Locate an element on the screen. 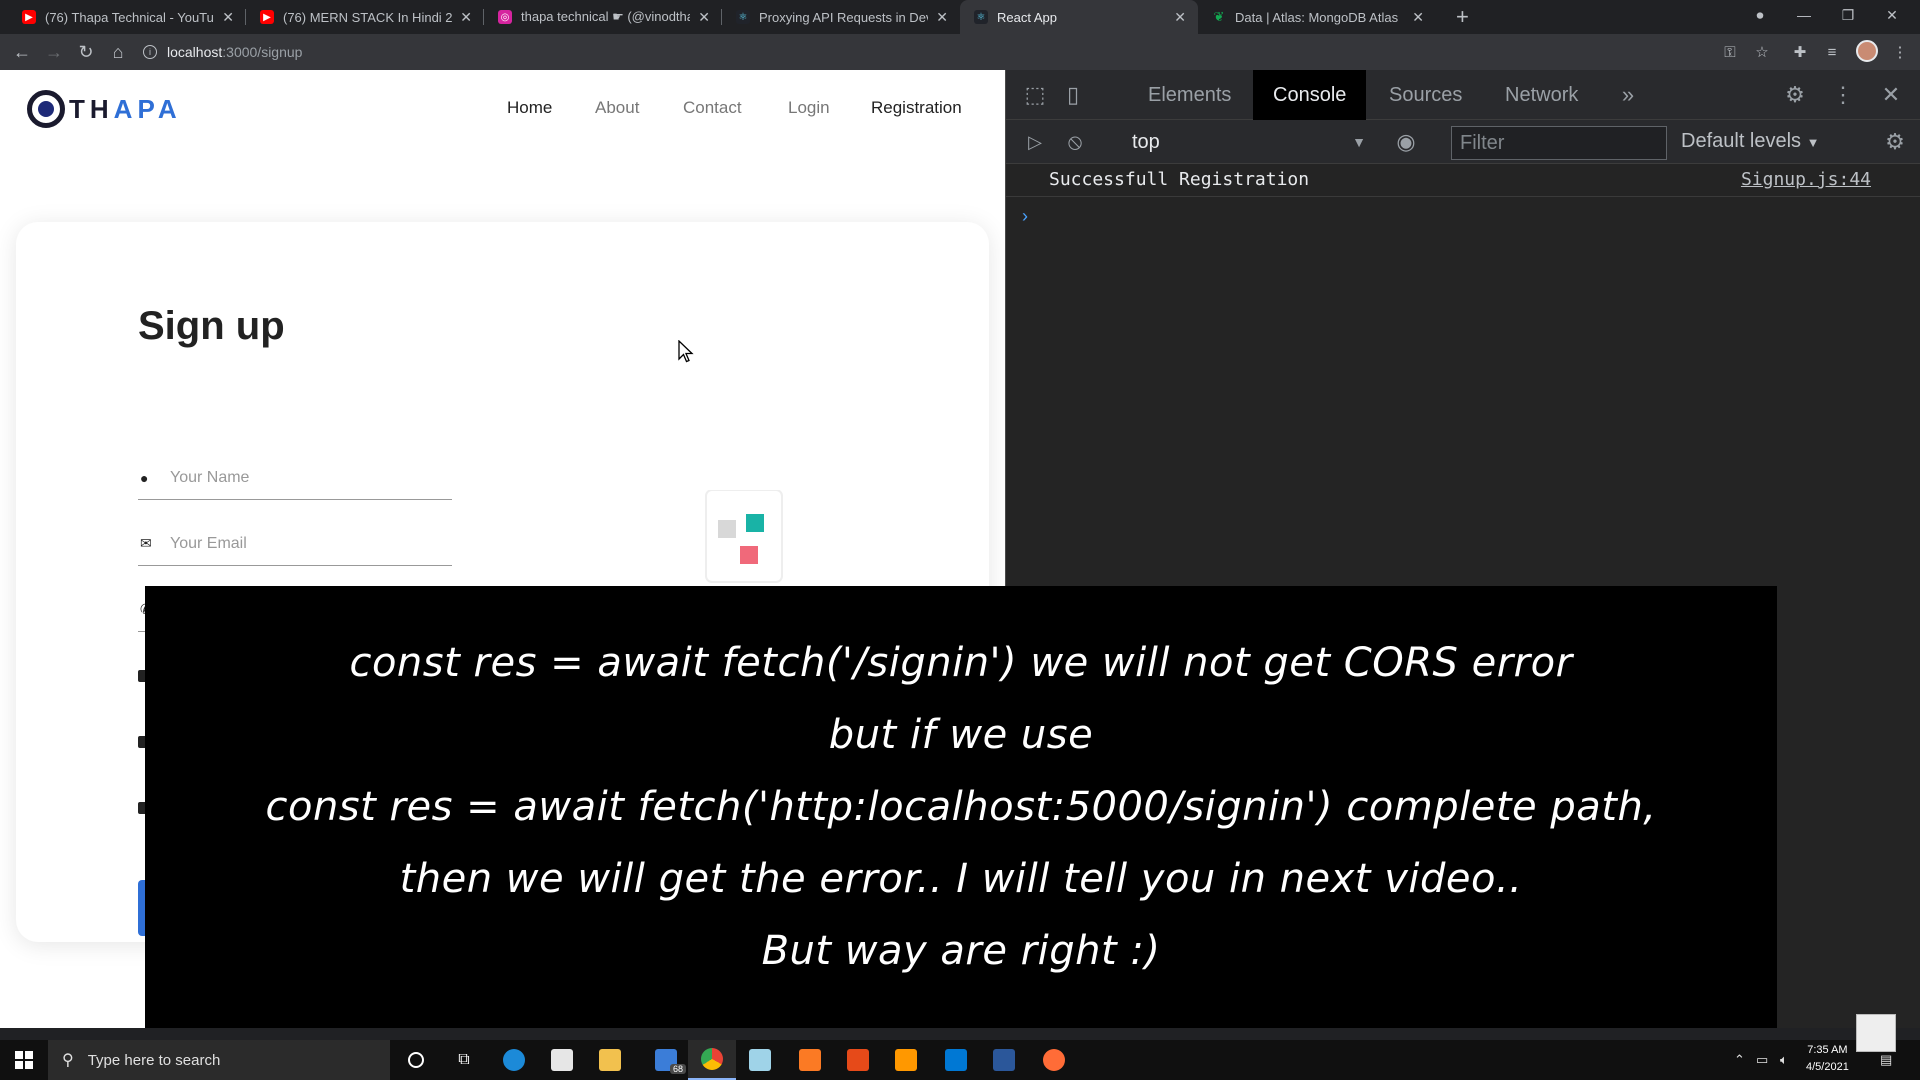 This screenshot has height=1080, width=1920. clear-console-icon: ⦸ is located at coordinates (1075, 142).